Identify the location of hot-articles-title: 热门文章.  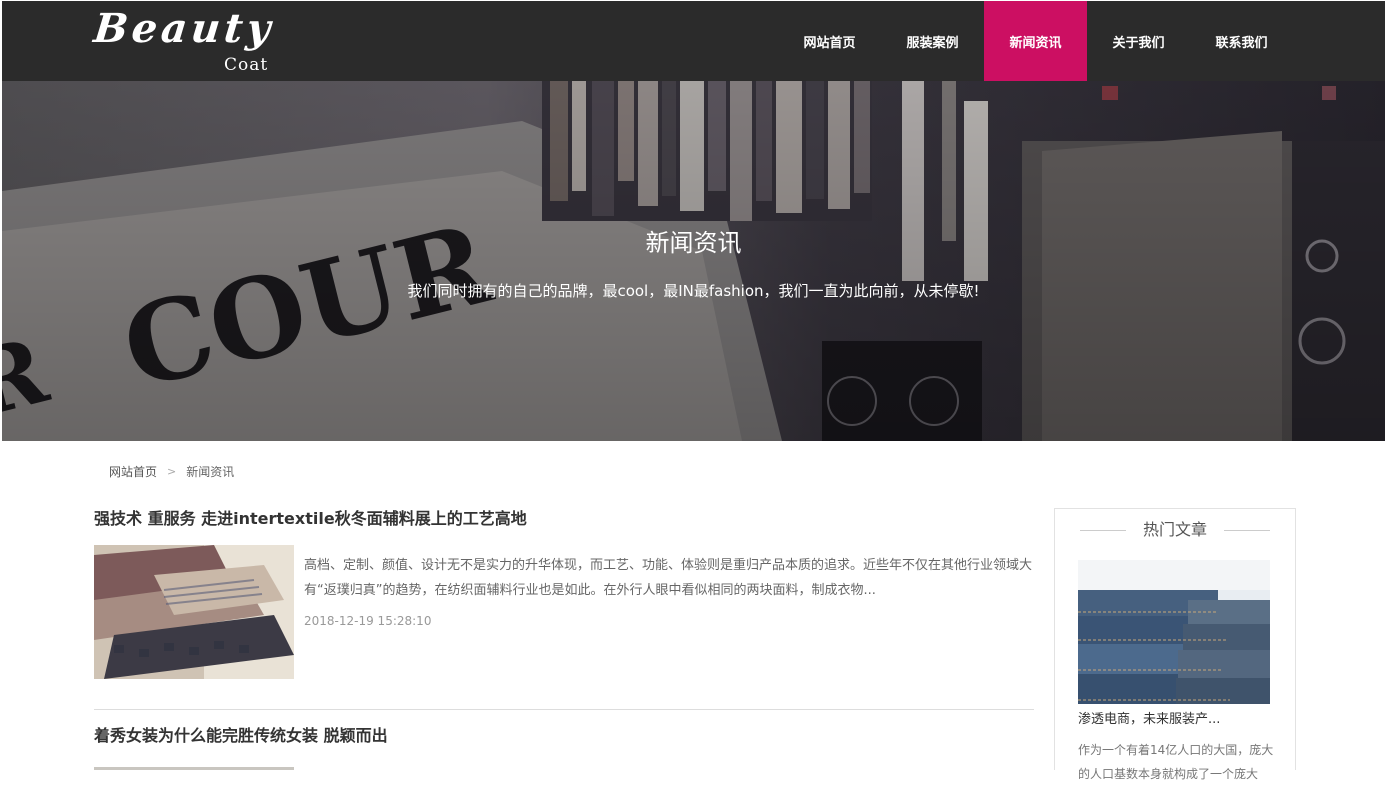
(1174, 529).